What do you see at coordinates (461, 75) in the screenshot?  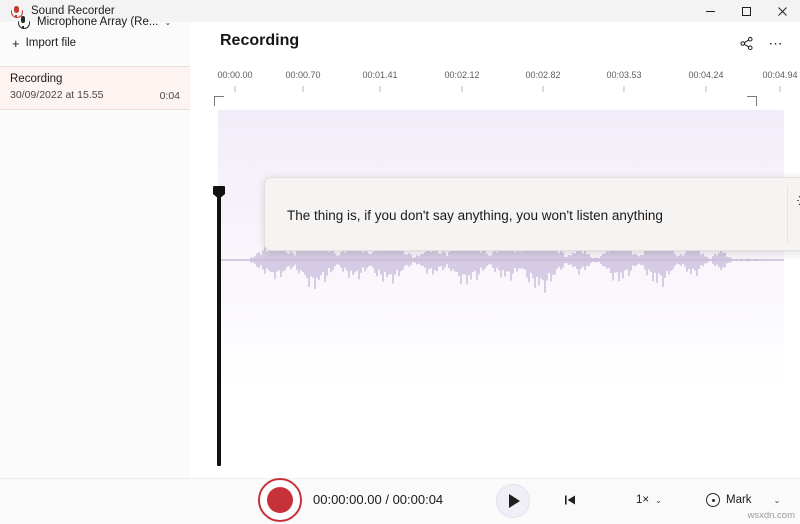 I see `ruler-tick-label: 00:02.12` at bounding box center [461, 75].